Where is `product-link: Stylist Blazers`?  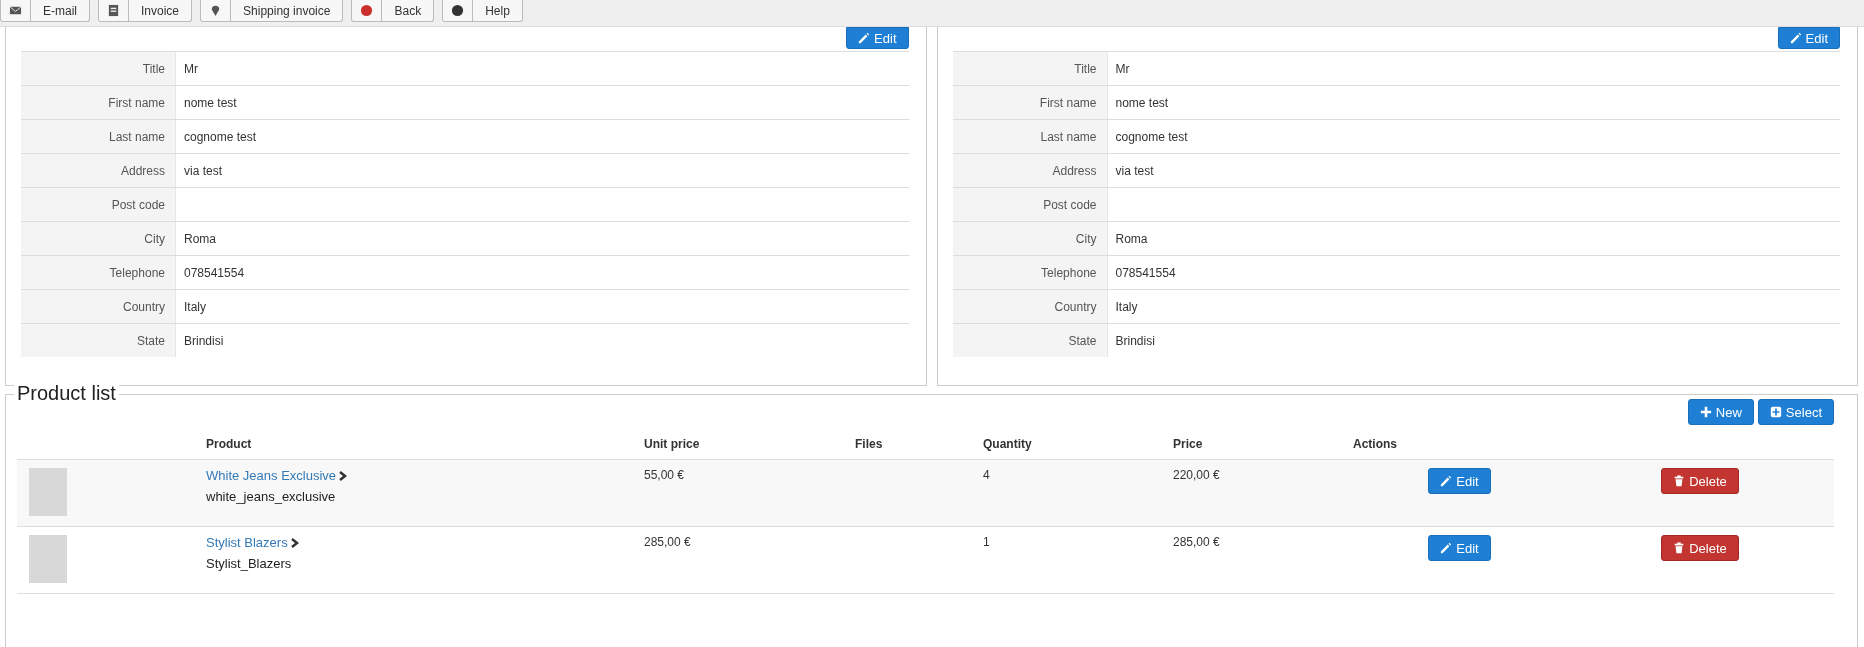 product-link: Stylist Blazers is located at coordinates (247, 542).